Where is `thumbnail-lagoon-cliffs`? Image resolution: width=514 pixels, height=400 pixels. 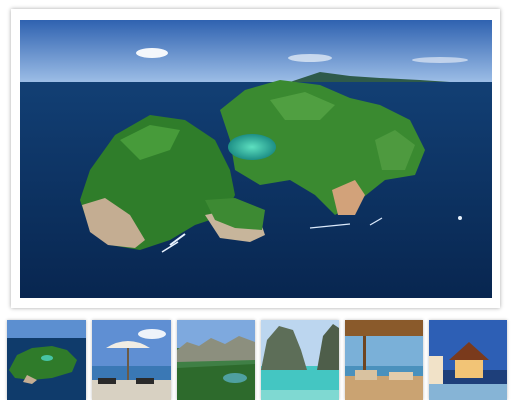
thumbnail-lagoon-cliffs is located at coordinates (300, 360).